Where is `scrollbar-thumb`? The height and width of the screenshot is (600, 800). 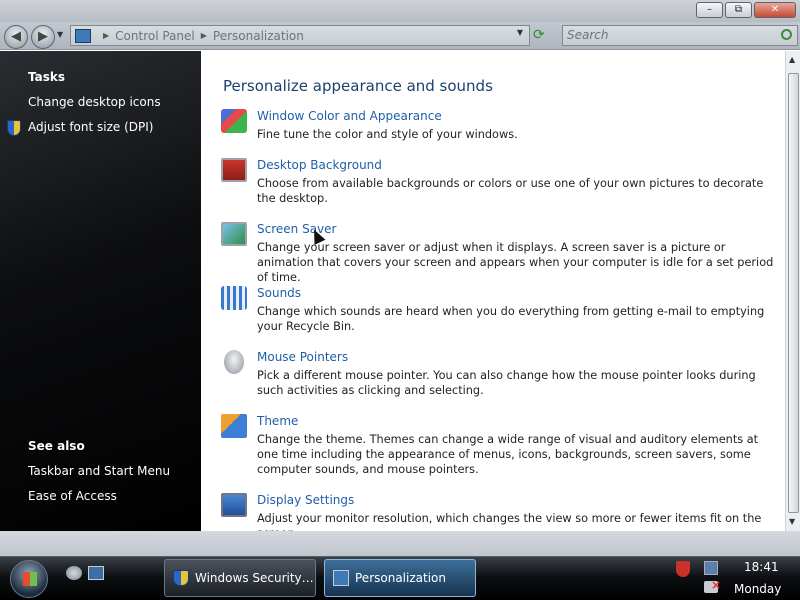
scrollbar-thumb is located at coordinates (793, 293).